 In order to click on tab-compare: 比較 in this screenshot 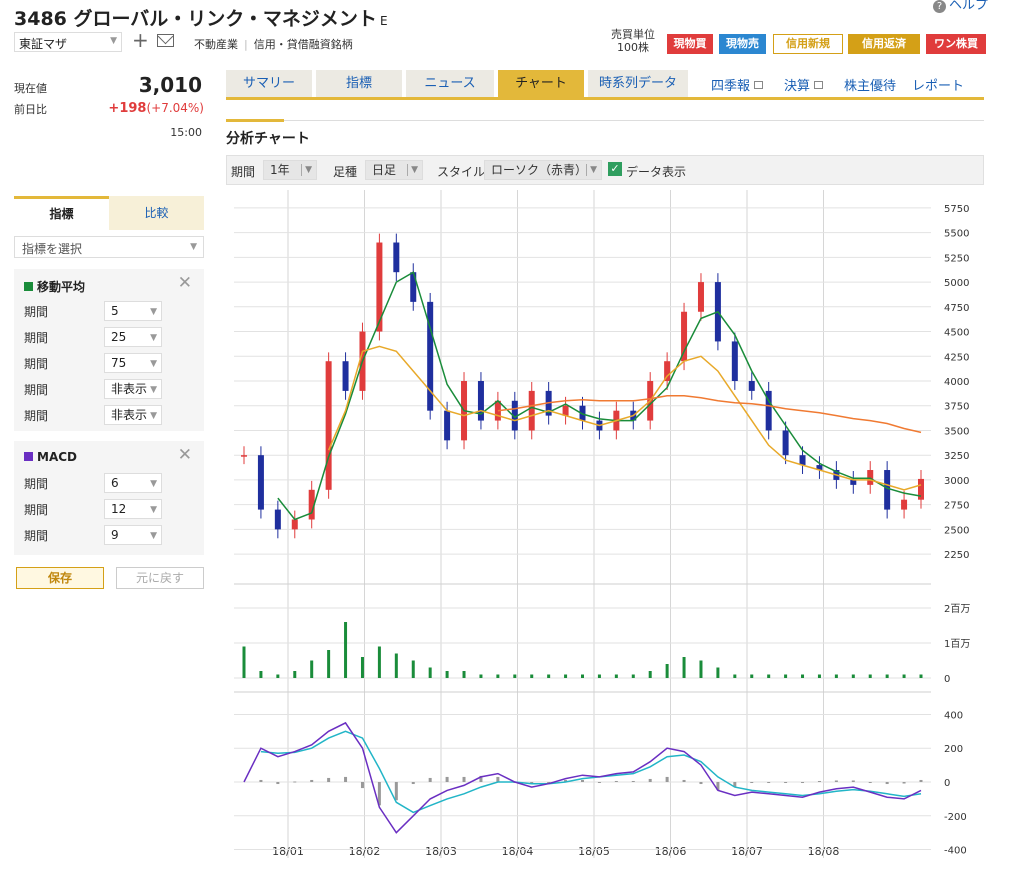, I will do `click(156, 213)`.